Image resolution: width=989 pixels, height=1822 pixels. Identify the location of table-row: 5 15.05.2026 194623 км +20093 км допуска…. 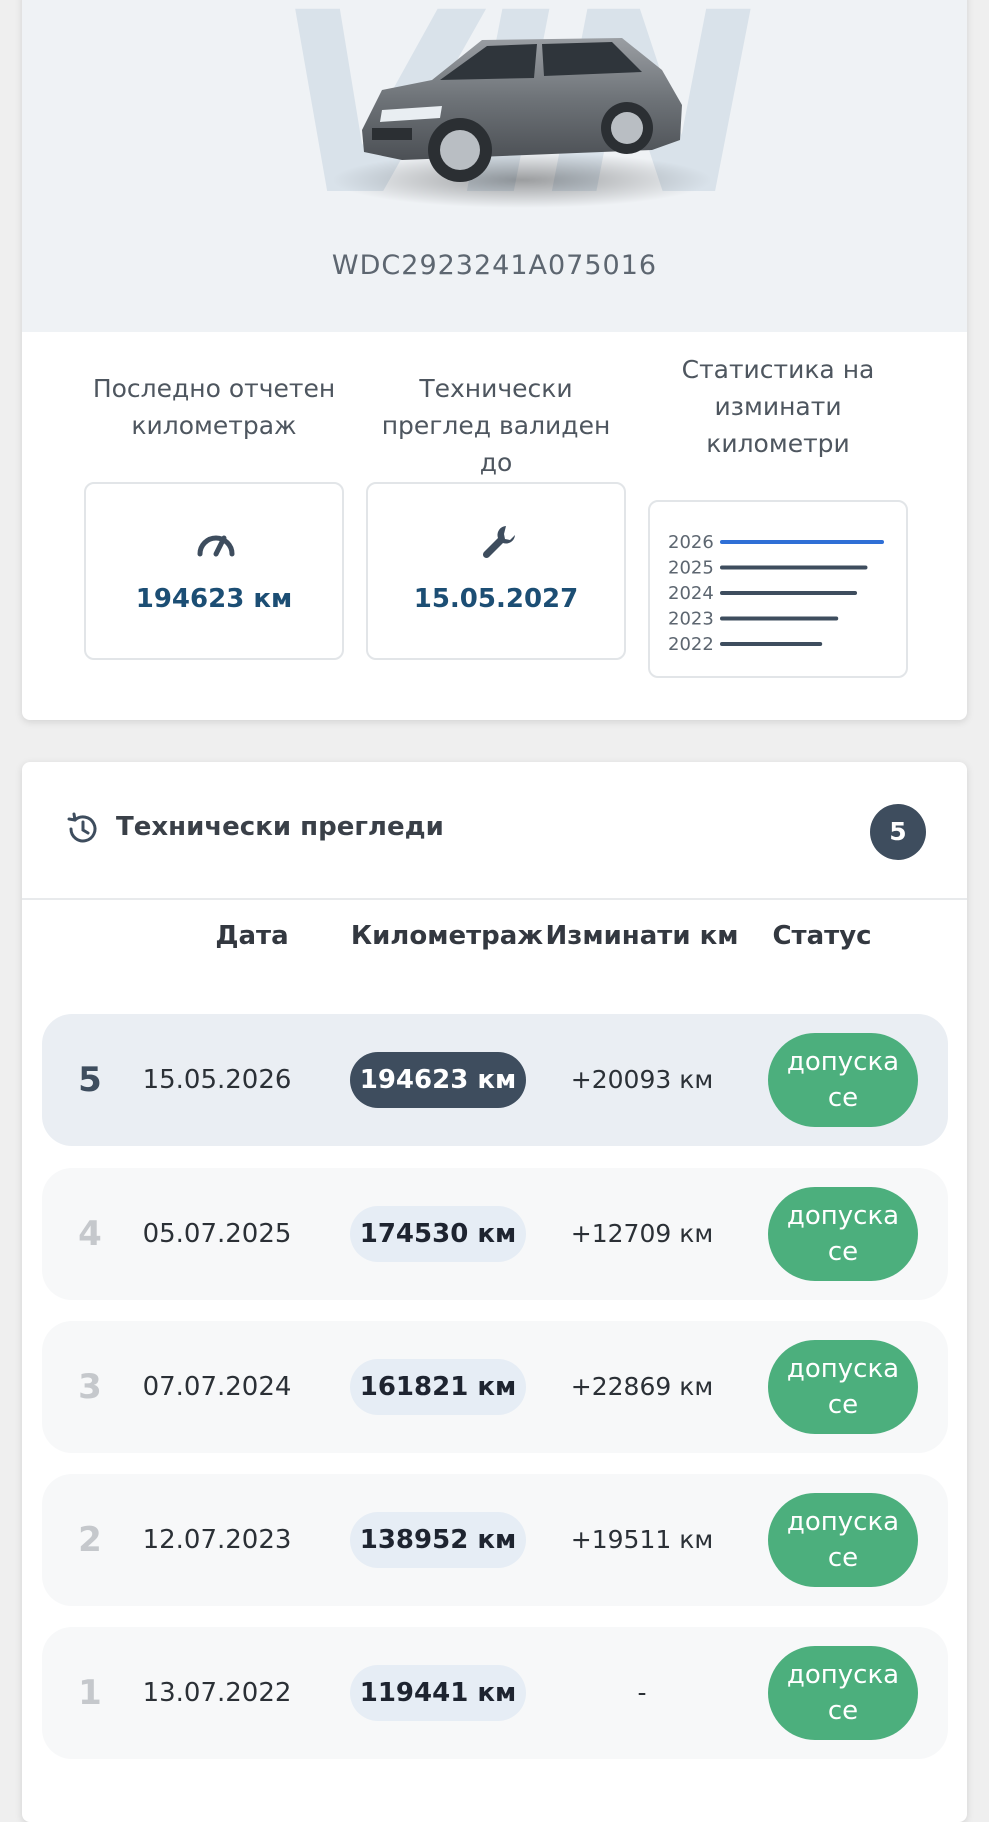
(495, 1080).